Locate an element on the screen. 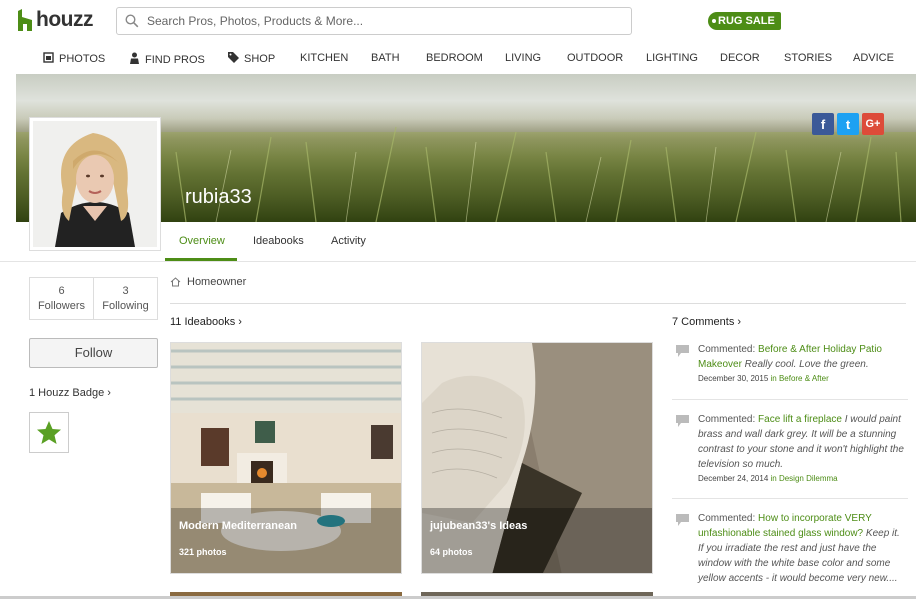  ideabooks-link: 11 Ideabooks › is located at coordinates (206, 322).